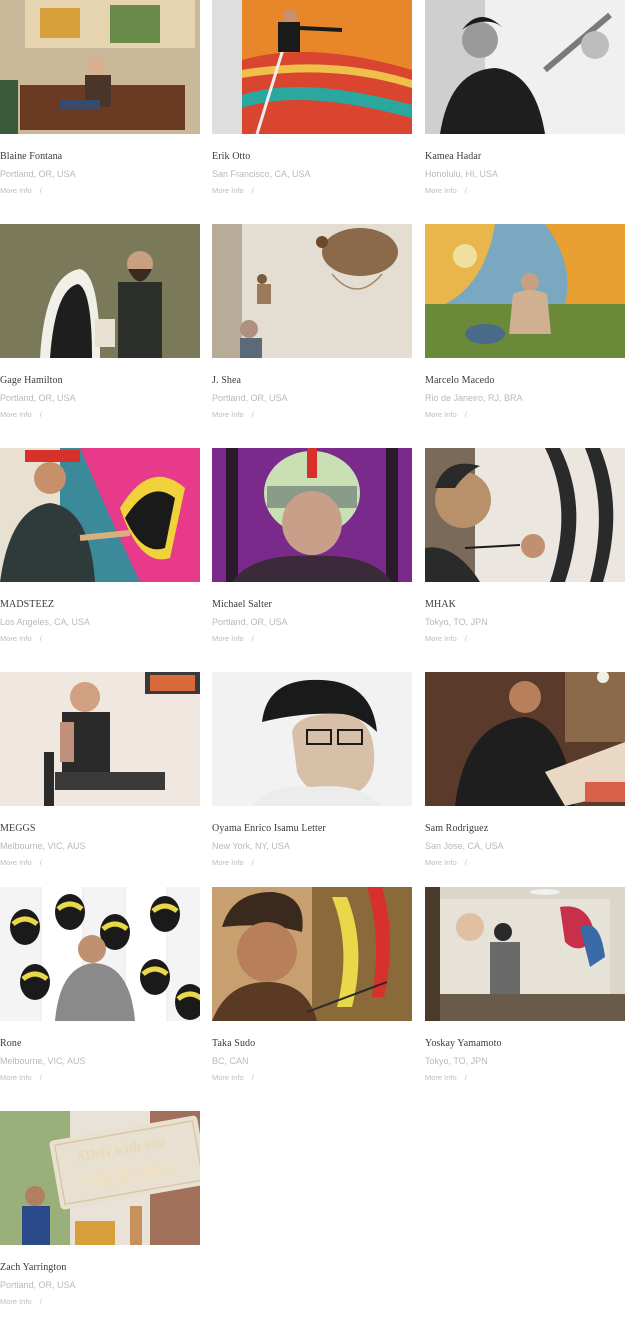  Describe the element at coordinates (251, 846) in the screenshot. I see `artist-location: New York, NY, USA` at that location.